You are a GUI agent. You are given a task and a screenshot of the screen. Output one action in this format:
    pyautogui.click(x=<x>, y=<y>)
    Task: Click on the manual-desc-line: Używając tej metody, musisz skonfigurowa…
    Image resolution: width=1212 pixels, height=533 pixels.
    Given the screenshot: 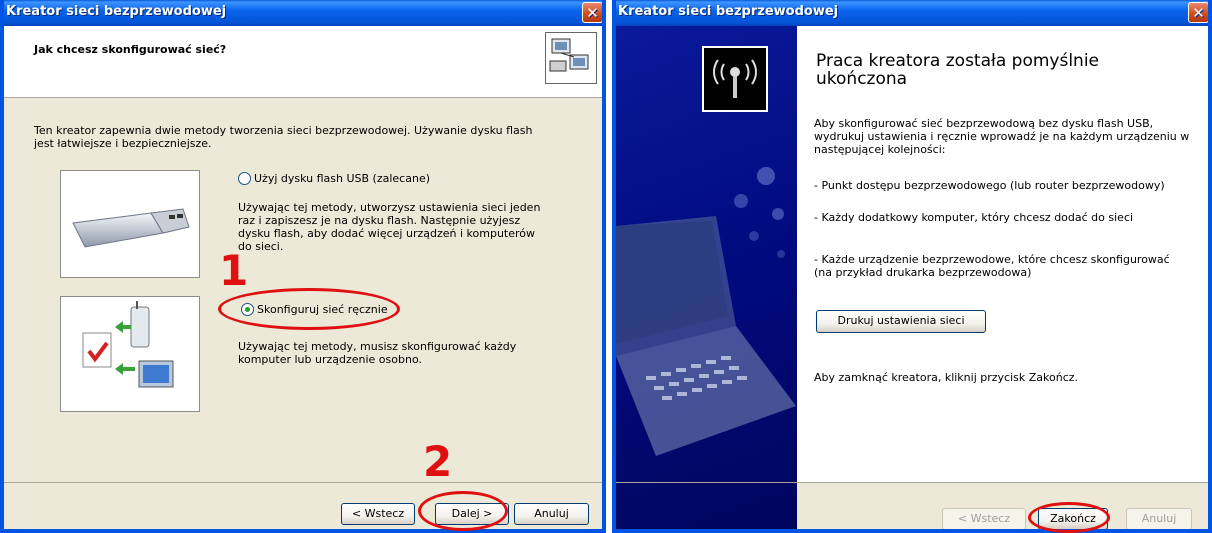 What is the action you would take?
    pyautogui.click(x=377, y=346)
    